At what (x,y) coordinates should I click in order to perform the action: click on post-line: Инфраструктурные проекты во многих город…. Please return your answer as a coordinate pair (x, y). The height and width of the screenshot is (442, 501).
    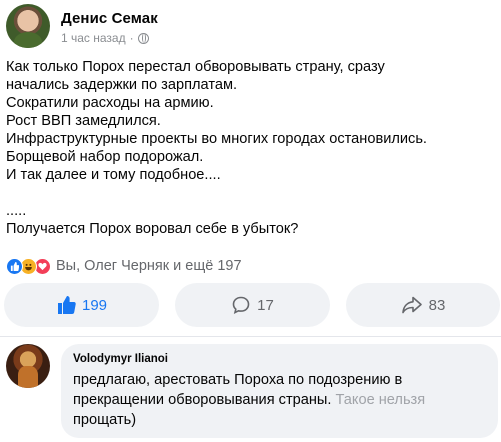
    Looking at the image, I should click on (216, 139).